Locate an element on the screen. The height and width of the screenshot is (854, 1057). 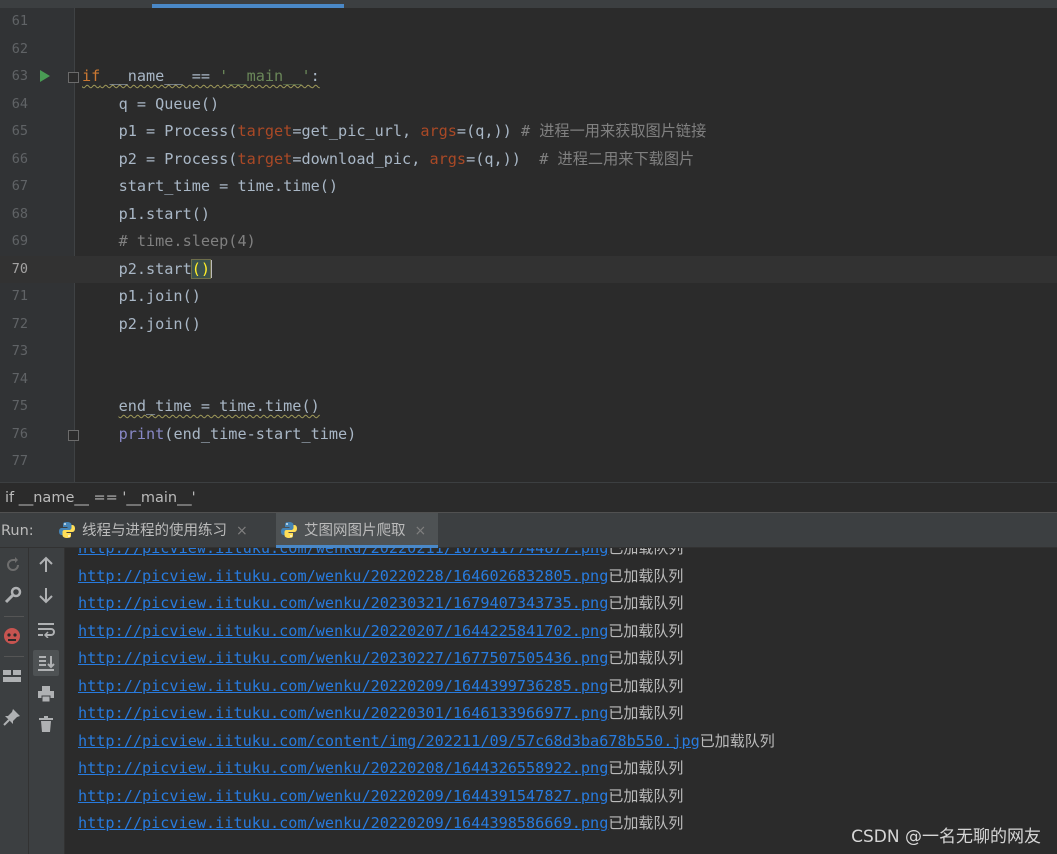
breadcrumb: if __name__ == '__main__' is located at coordinates (528, 497).